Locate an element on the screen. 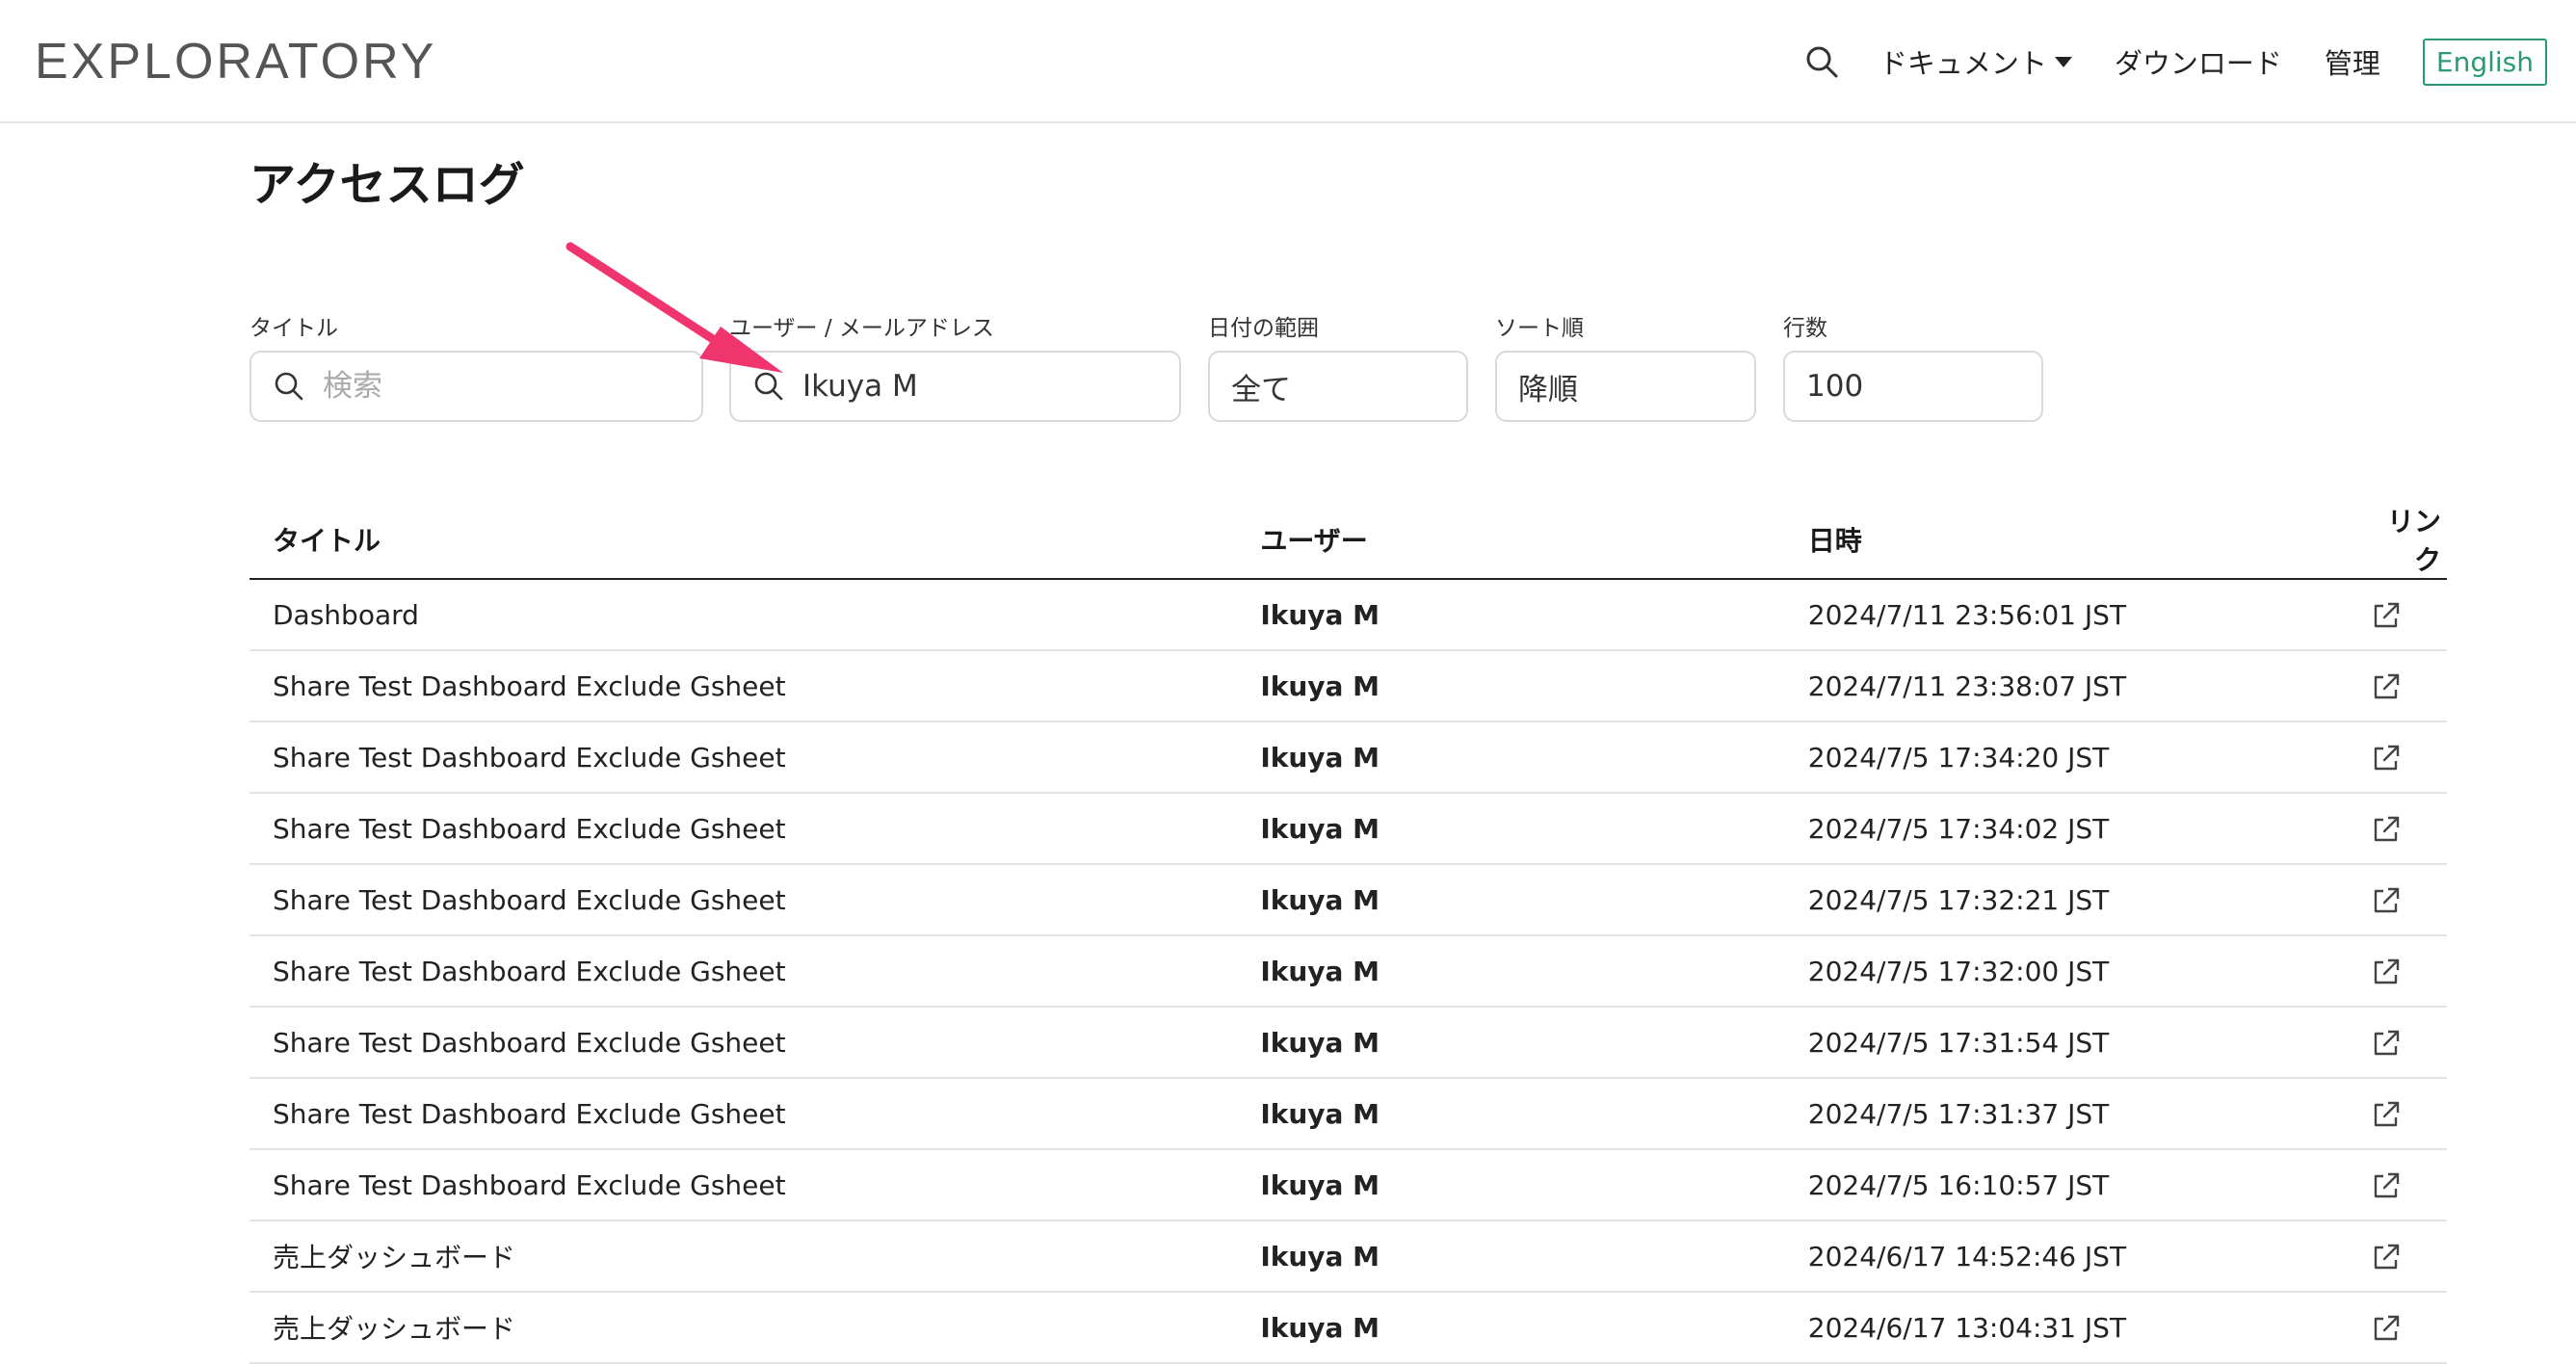 The width and height of the screenshot is (2576, 1364). row-date: 2024/7/5 16:10:57 JST is located at coordinates (2065, 1185).